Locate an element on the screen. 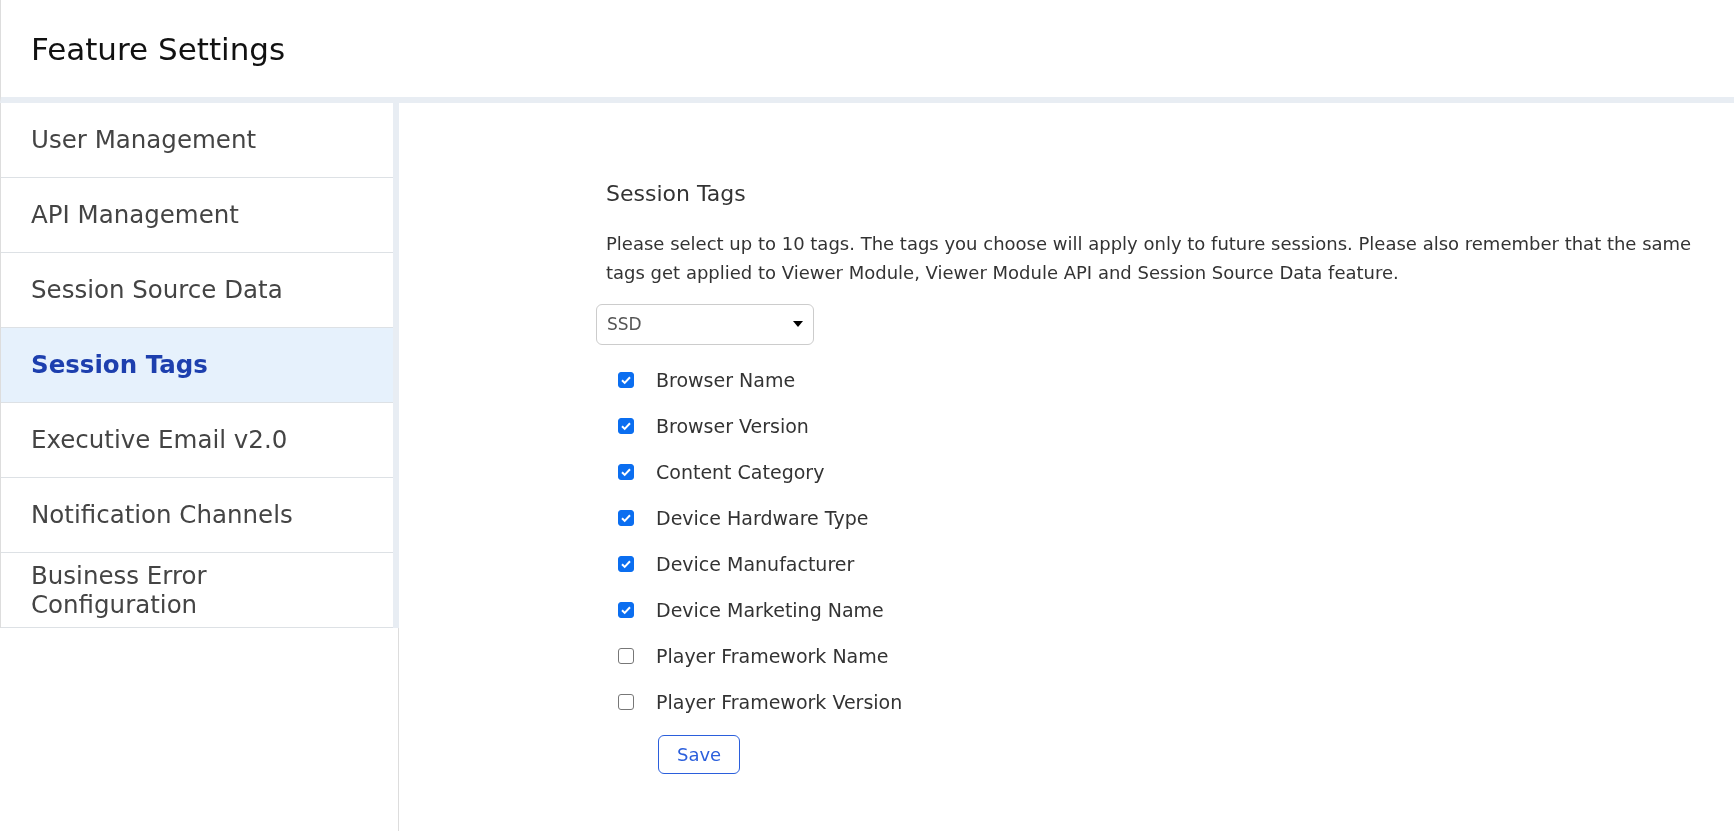 This screenshot has height=831, width=1734. section-title: Session Tags is located at coordinates (676, 193).